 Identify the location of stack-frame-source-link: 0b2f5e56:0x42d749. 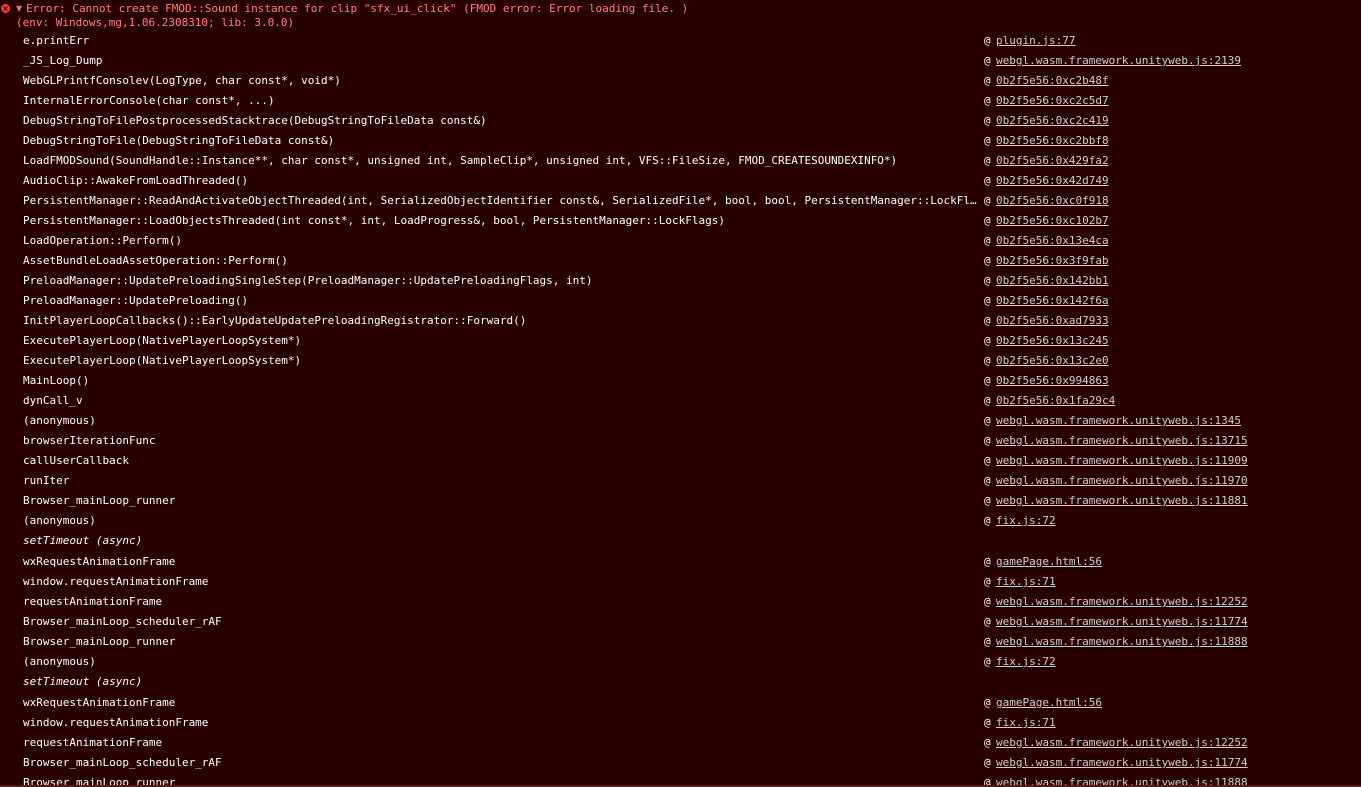
(1052, 181).